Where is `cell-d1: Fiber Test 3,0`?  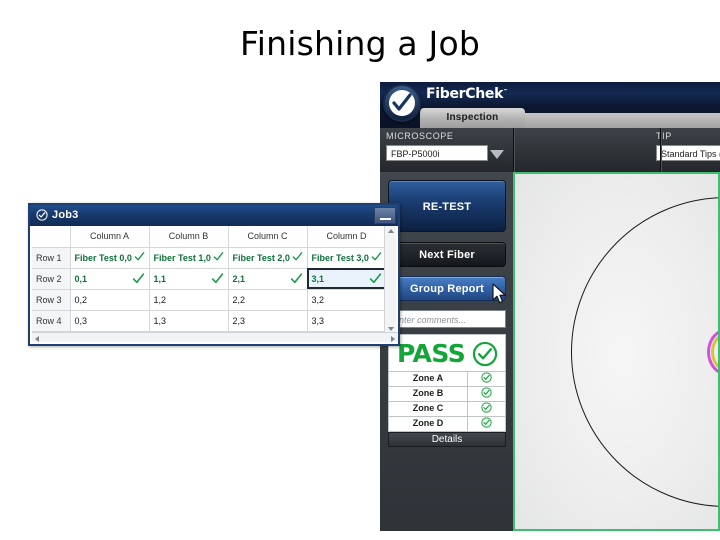 cell-d1: Fiber Test 3,0 is located at coordinates (346, 257).